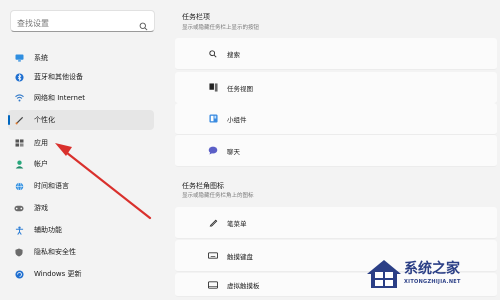  I want to click on sidebar-item-label: 帐户, so click(41, 164).